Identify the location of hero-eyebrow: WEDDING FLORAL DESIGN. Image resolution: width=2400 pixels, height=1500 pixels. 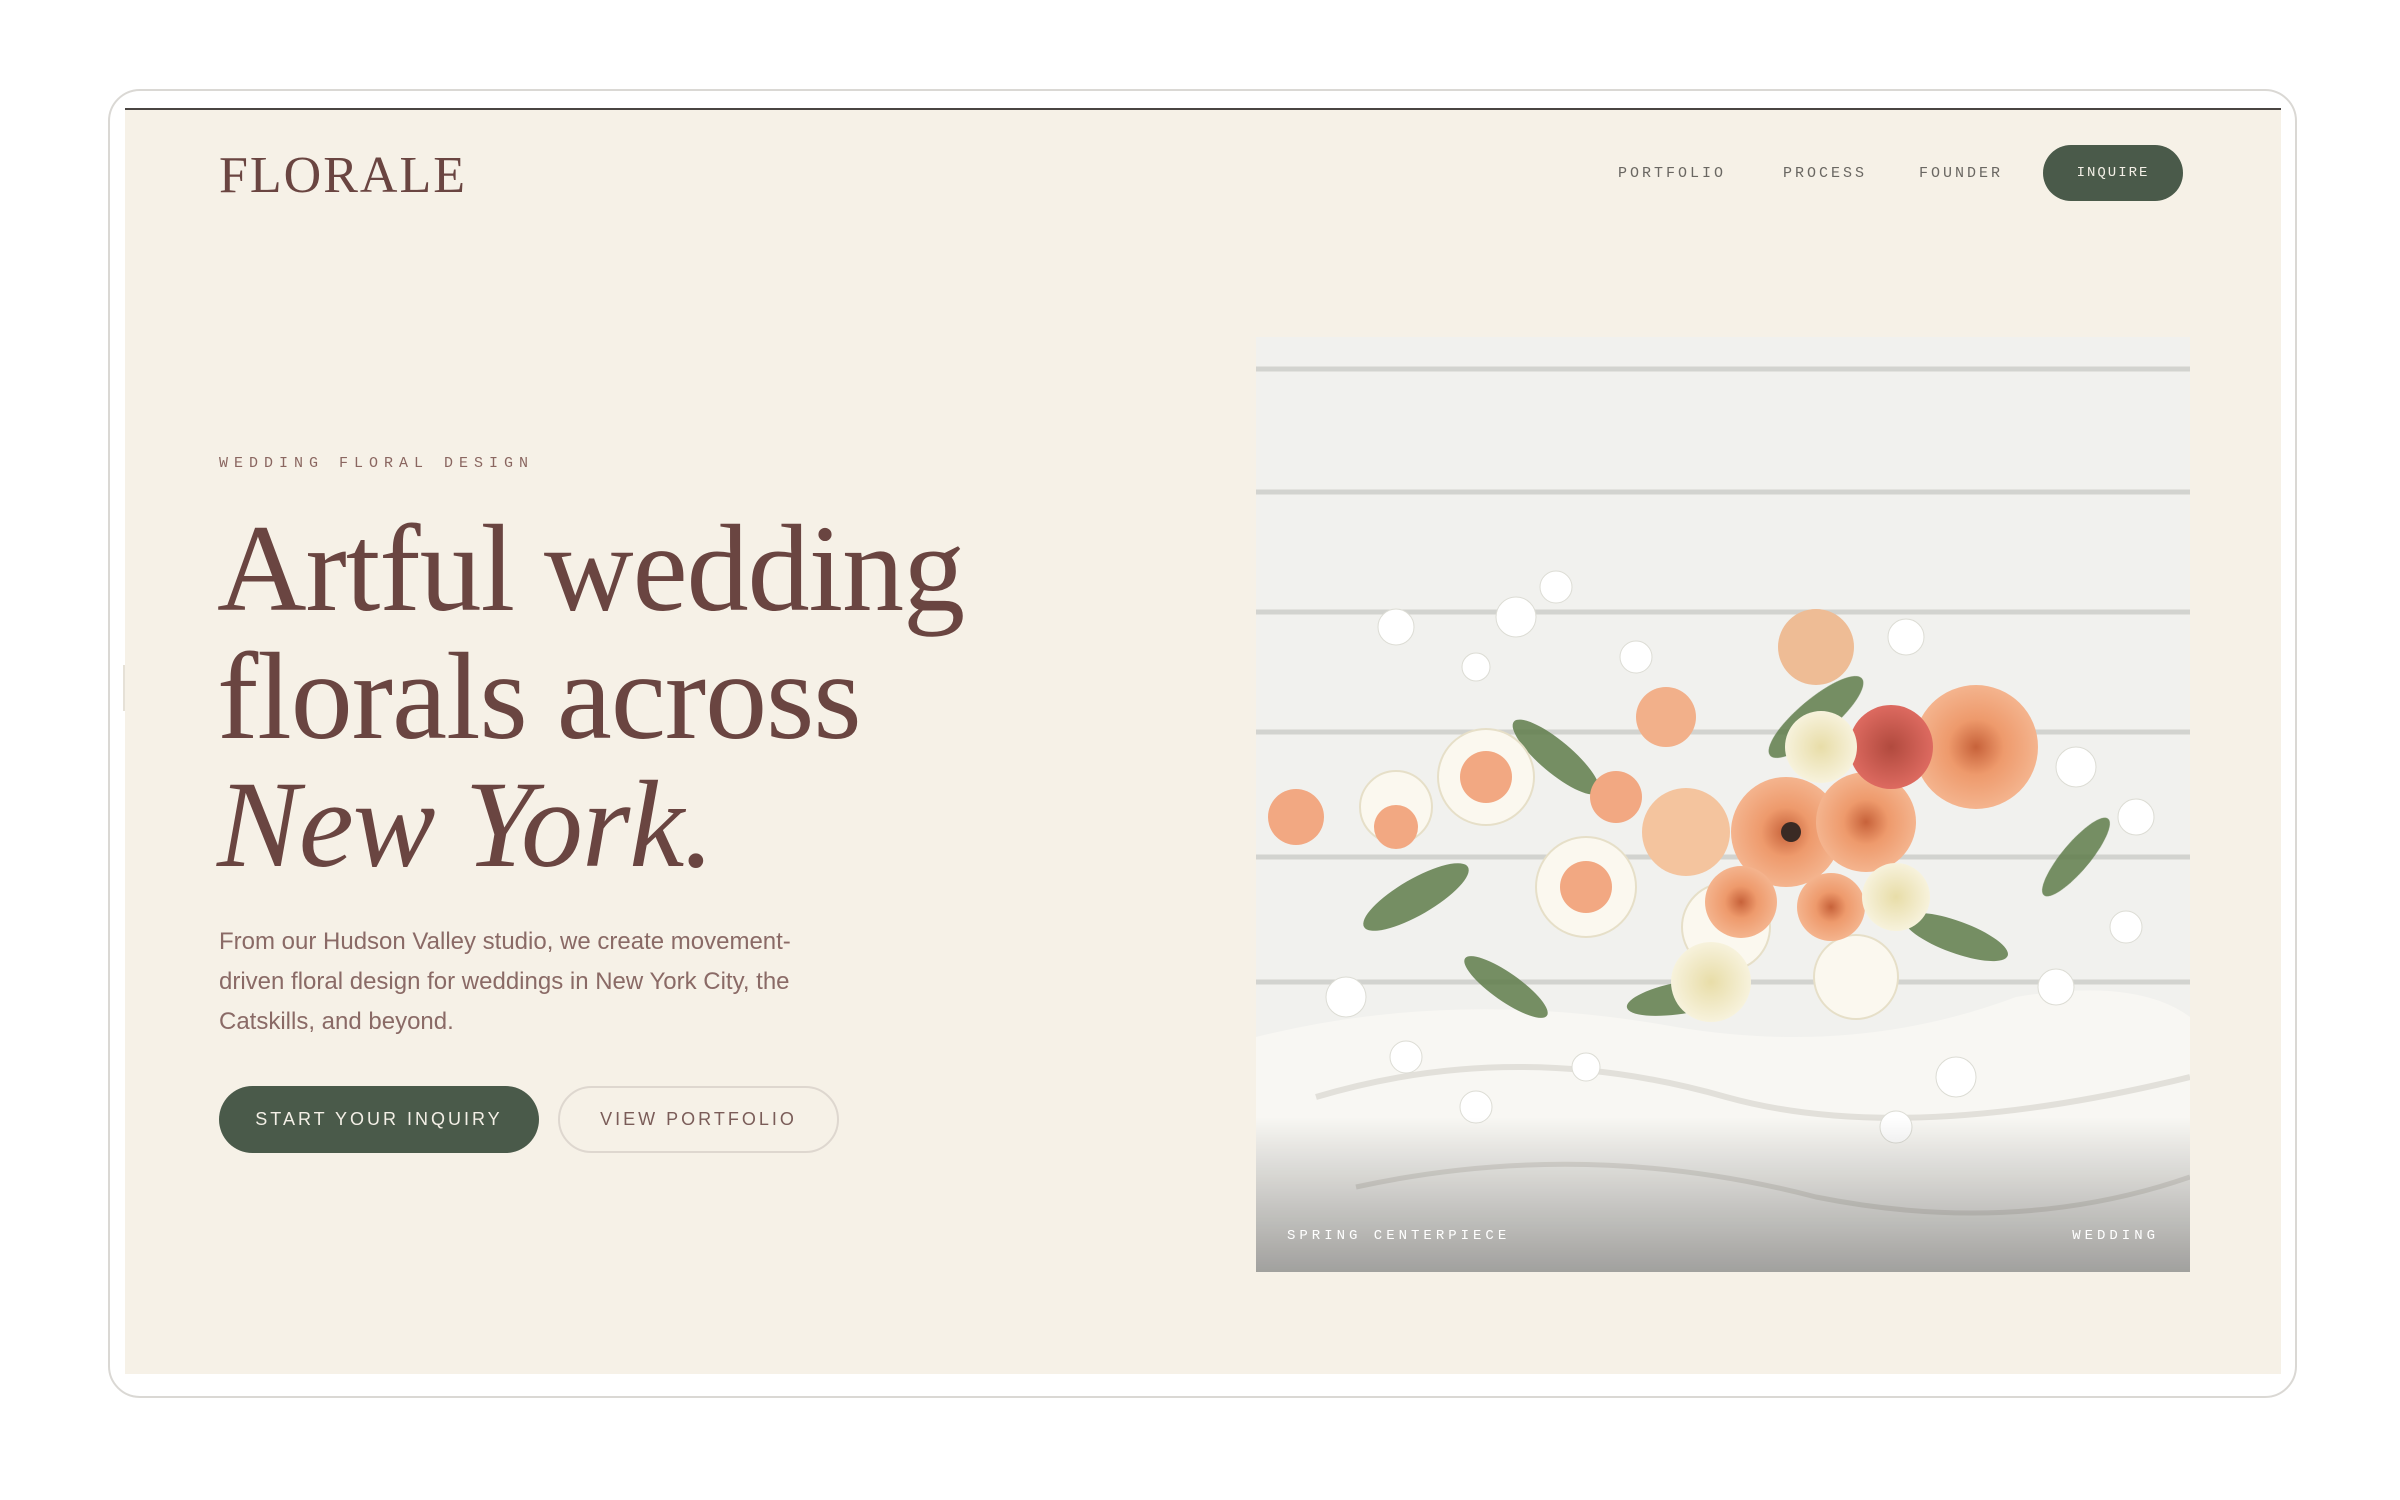
(377, 463).